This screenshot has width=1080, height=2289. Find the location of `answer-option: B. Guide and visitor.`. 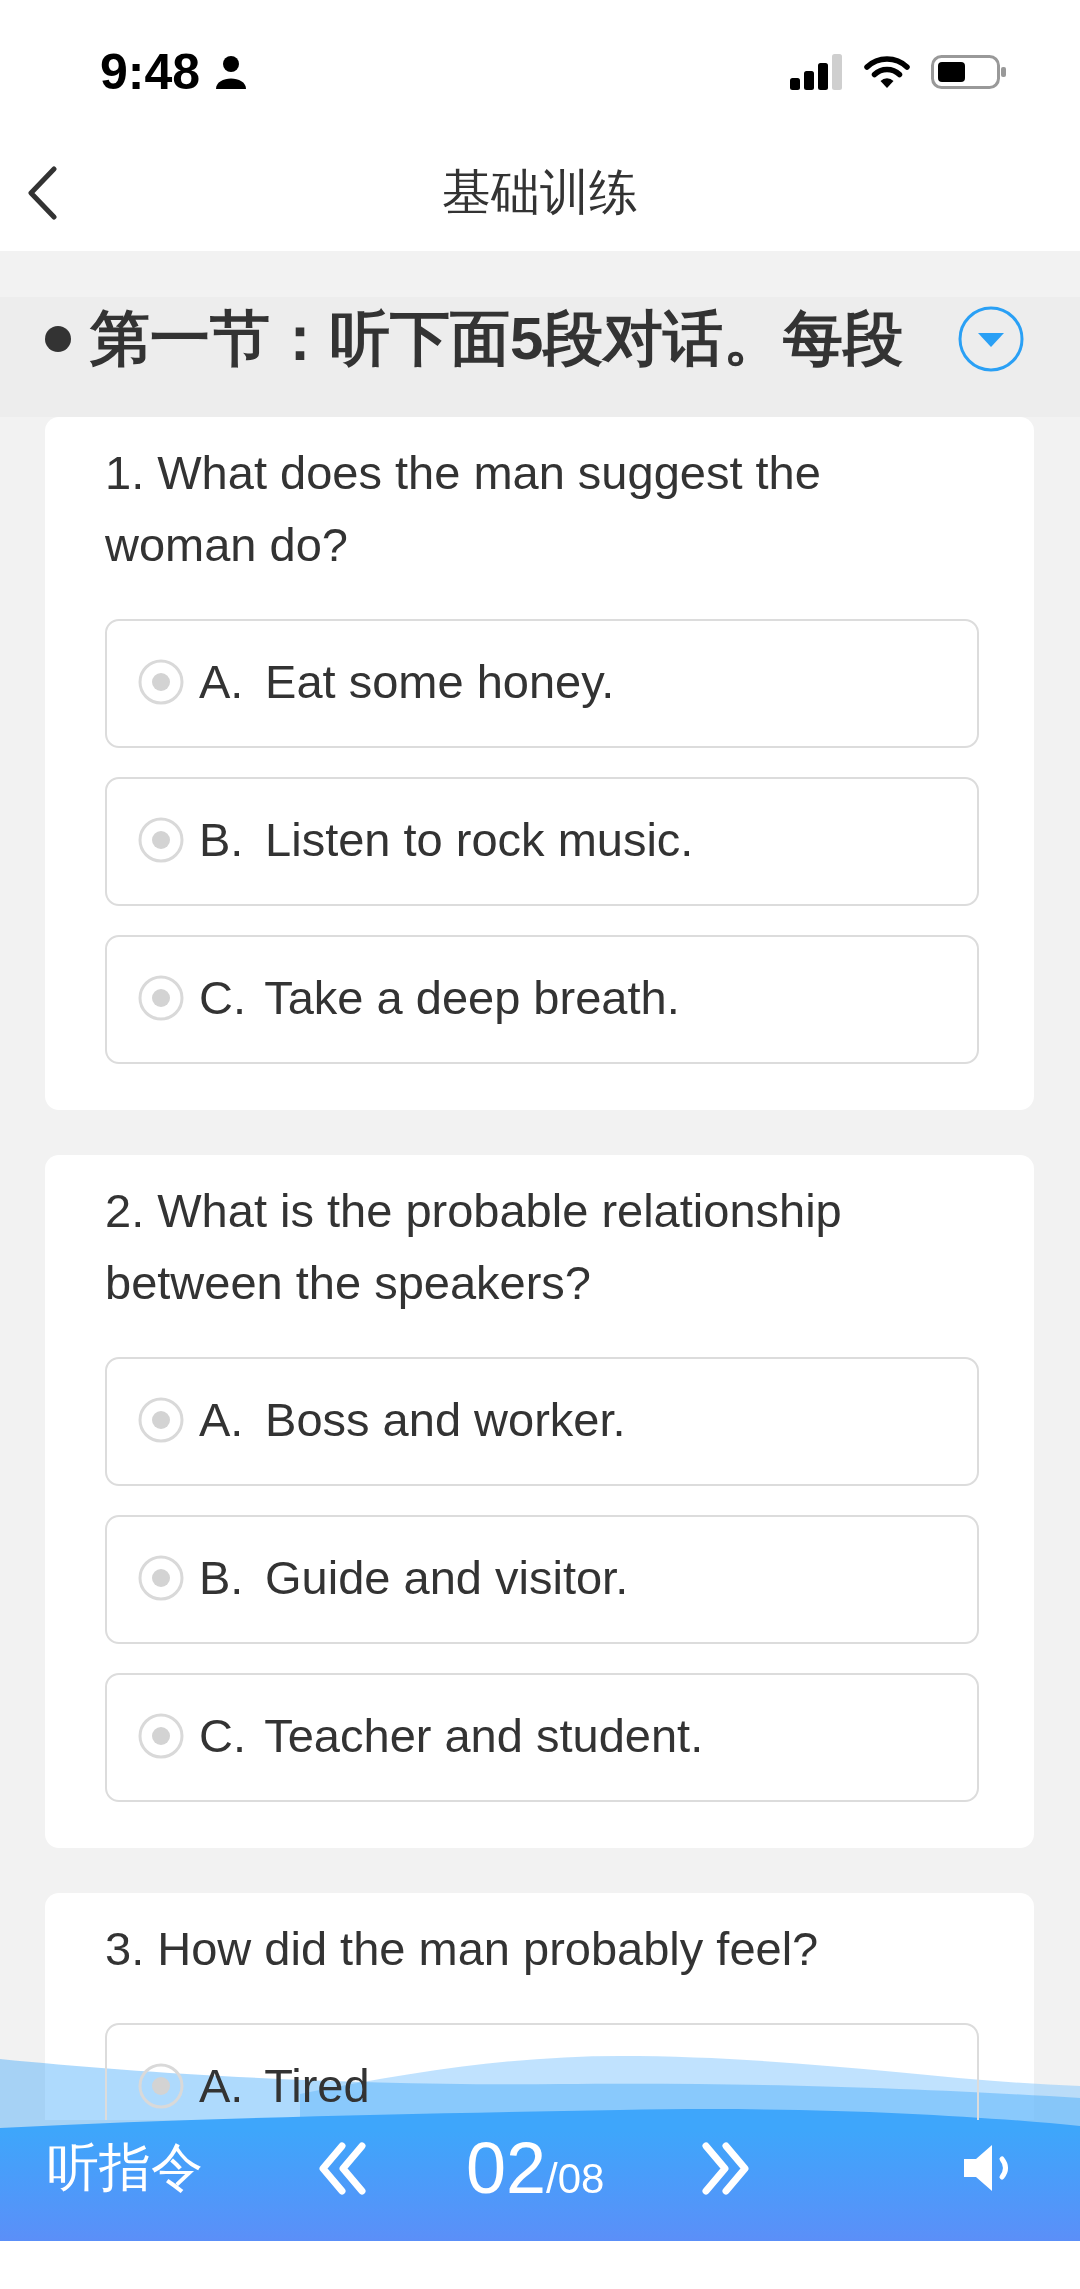

answer-option: B. Guide and visitor. is located at coordinates (542, 1579).